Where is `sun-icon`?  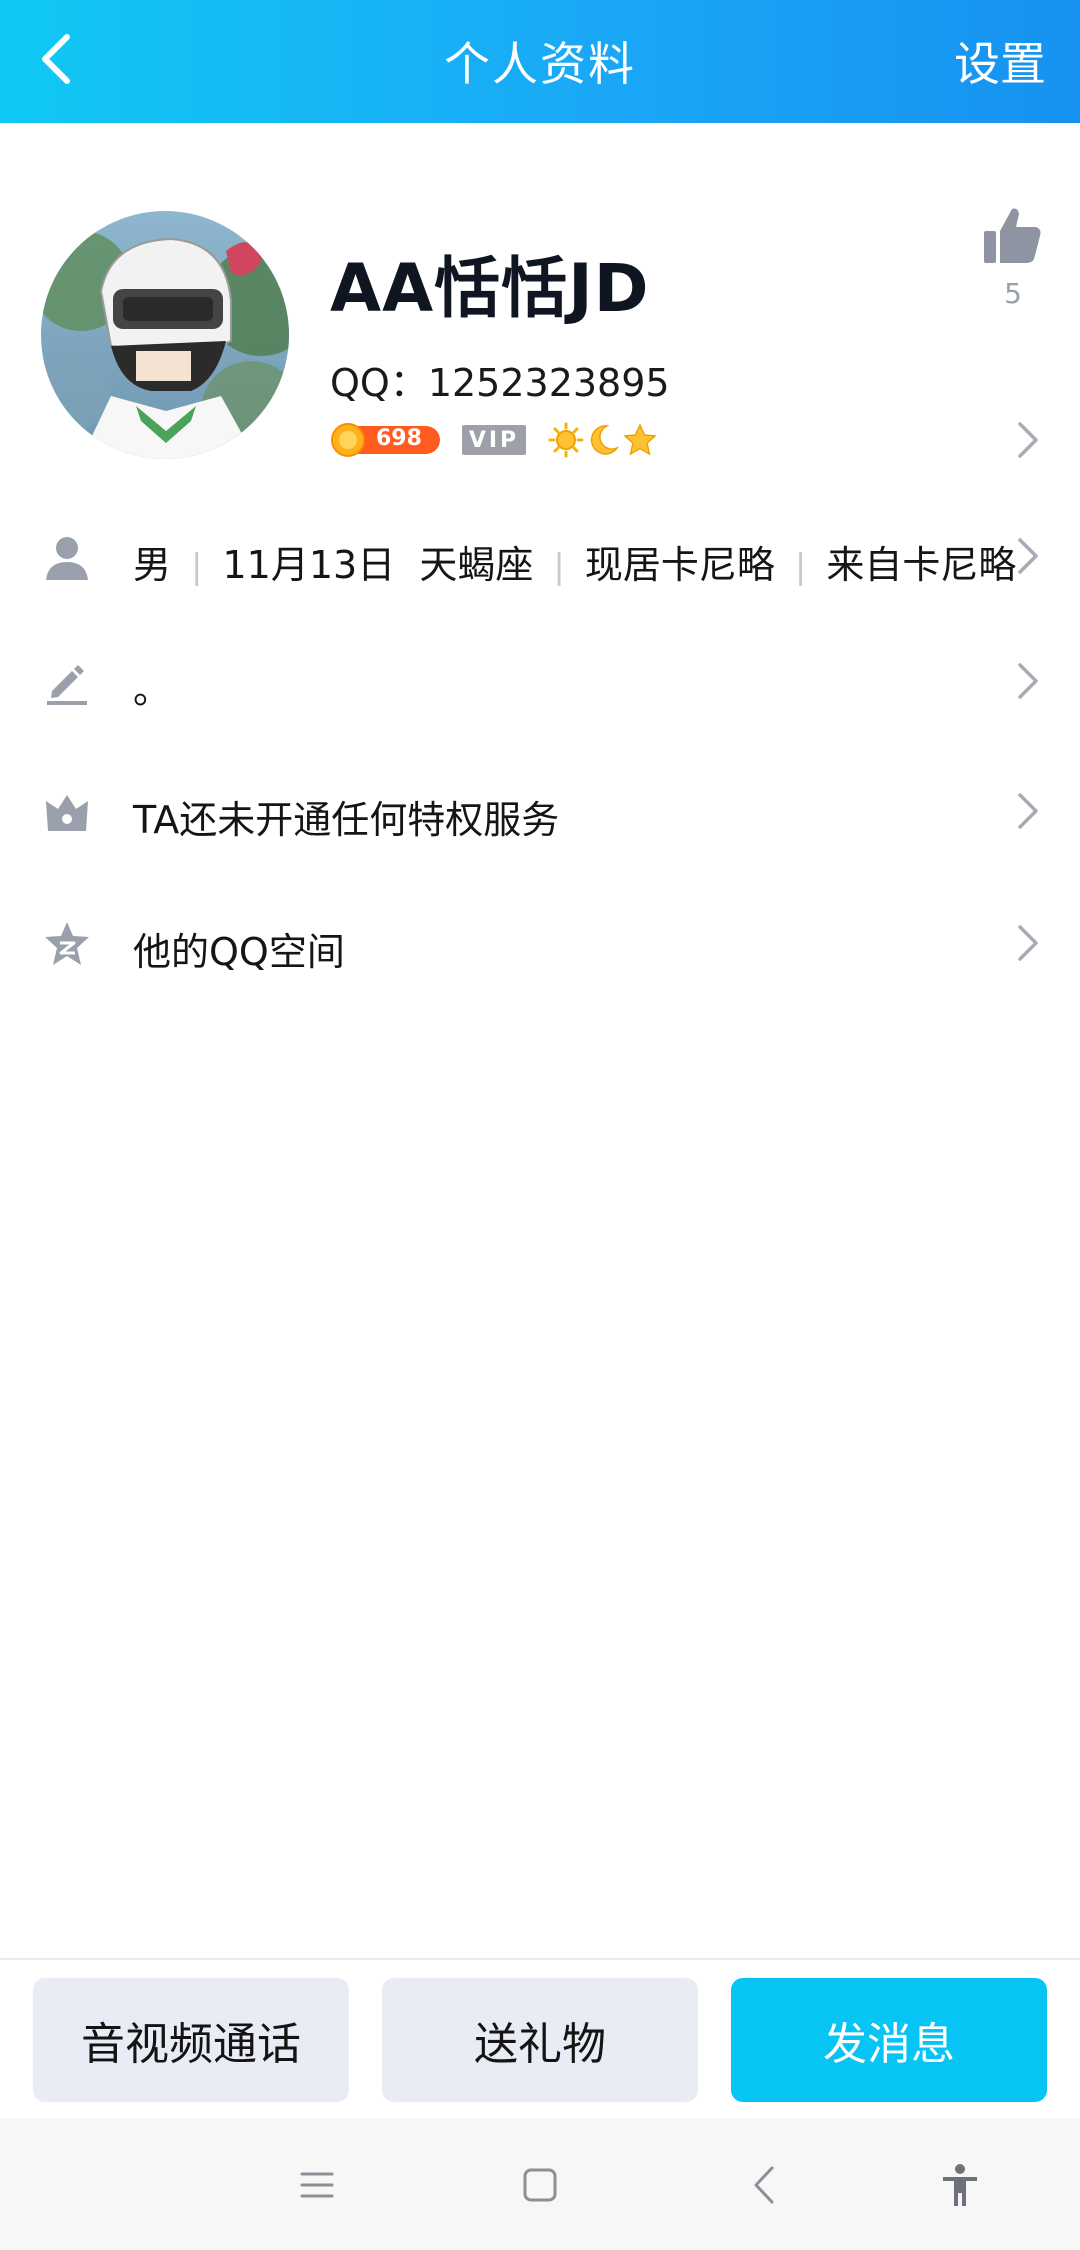 sun-icon is located at coordinates (566, 440).